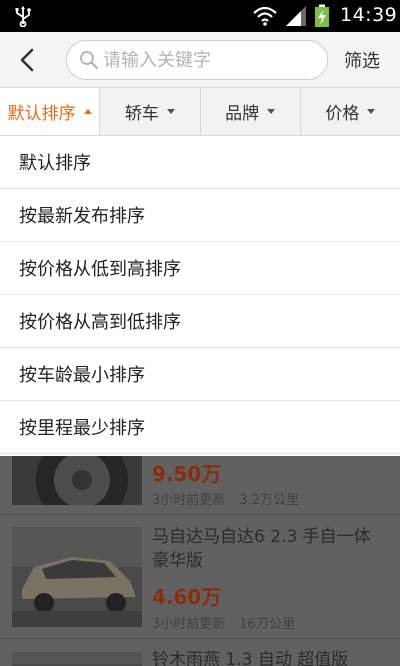 The width and height of the screenshot is (400, 666). Describe the element at coordinates (23, 16) in the screenshot. I see `usb-icon` at that location.